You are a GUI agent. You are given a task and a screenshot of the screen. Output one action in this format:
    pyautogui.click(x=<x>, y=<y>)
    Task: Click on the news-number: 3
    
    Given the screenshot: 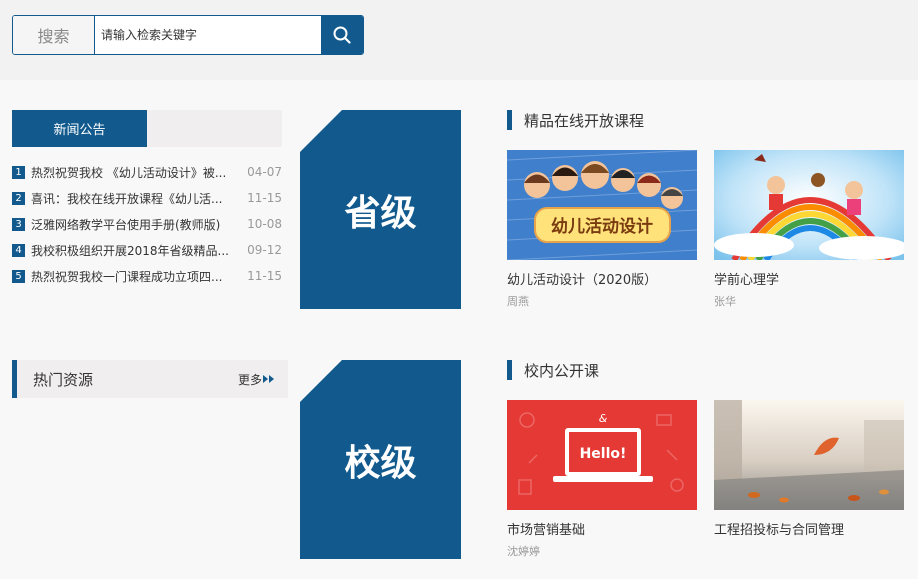 What is the action you would take?
    pyautogui.click(x=18, y=224)
    